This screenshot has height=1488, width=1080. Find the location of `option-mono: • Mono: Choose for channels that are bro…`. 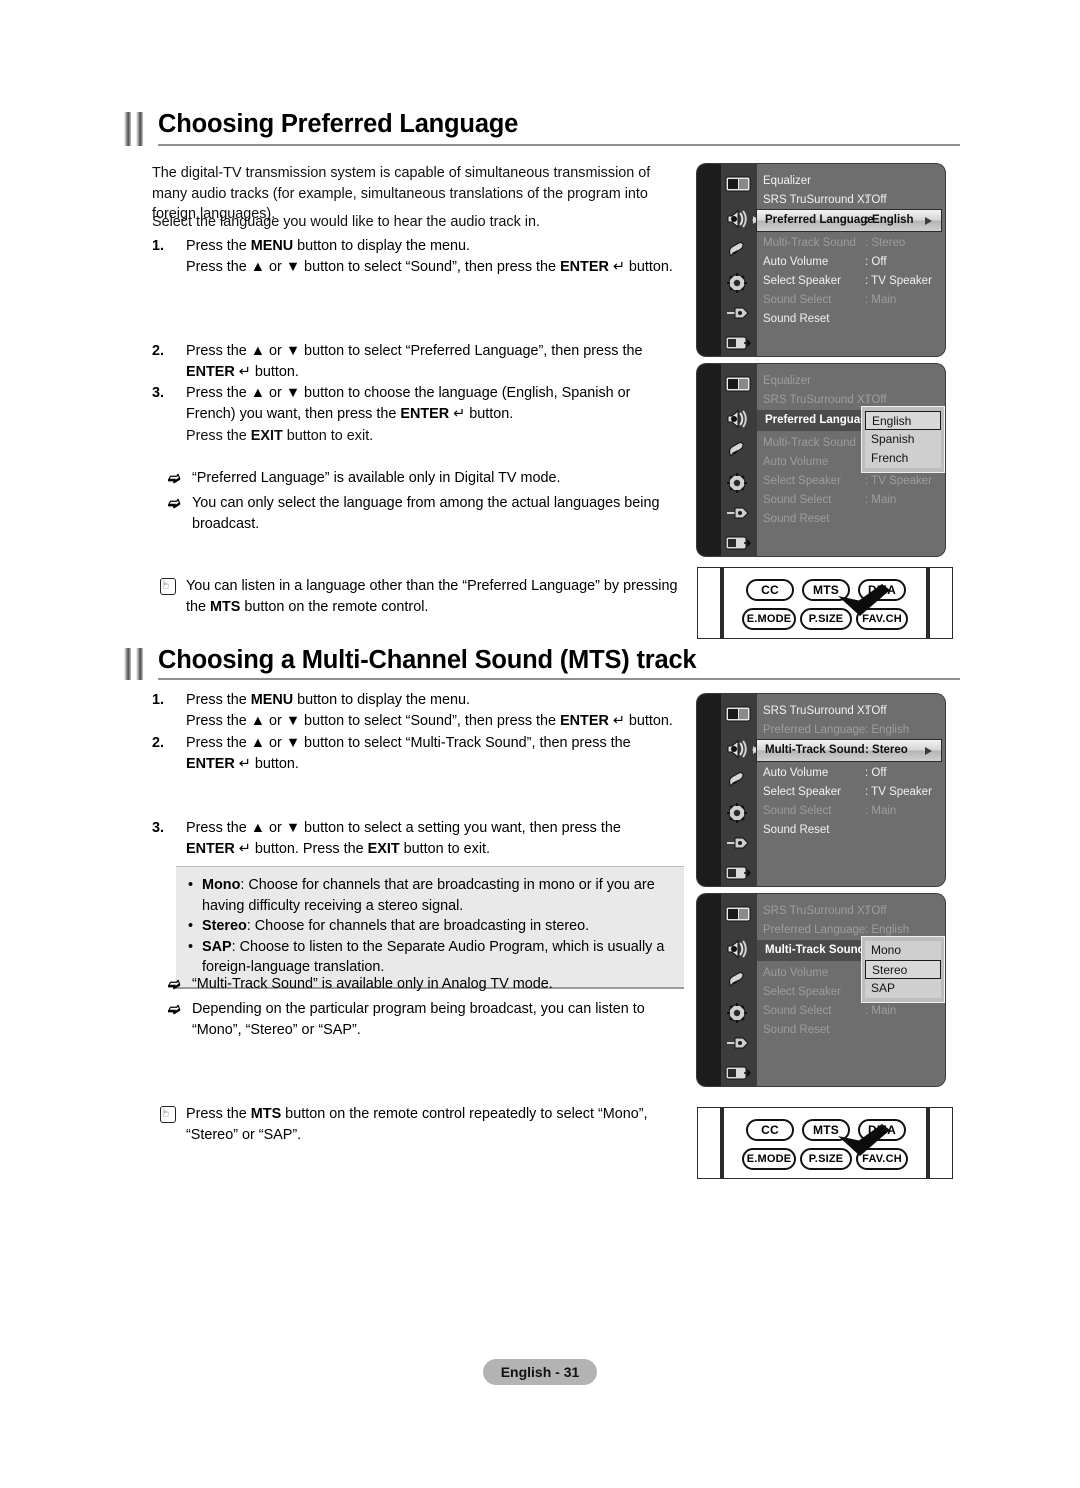

option-mono: • Mono: Choose for channels that are bro… is located at coordinates (421, 895).